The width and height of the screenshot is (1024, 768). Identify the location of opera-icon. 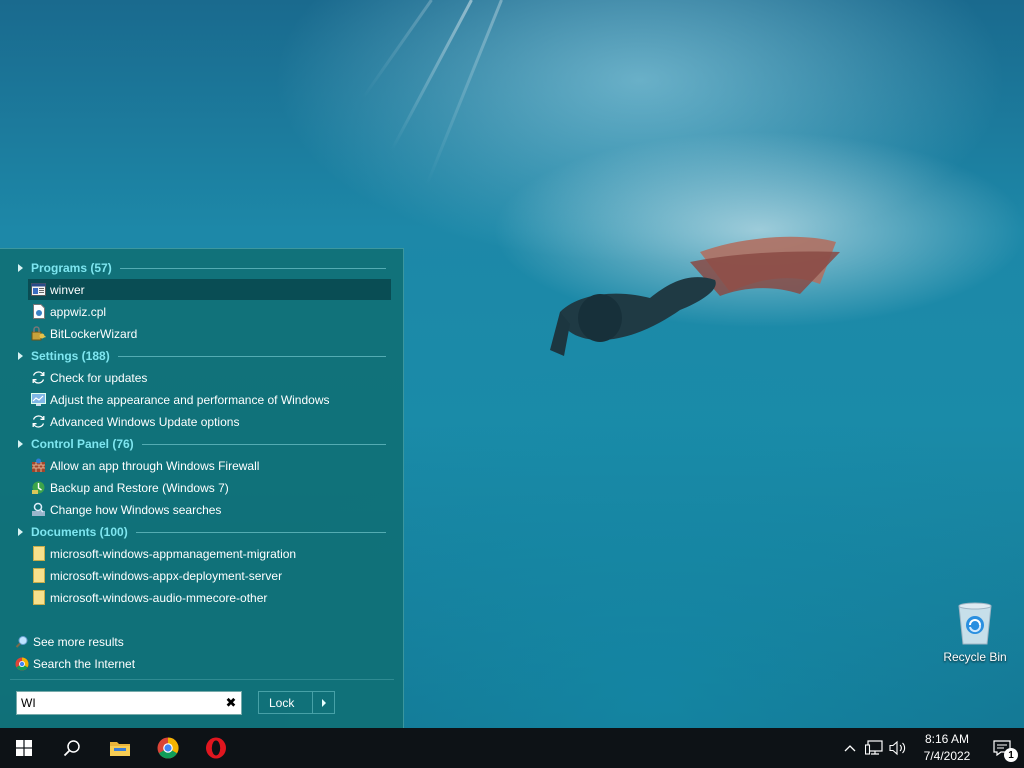
(216, 748).